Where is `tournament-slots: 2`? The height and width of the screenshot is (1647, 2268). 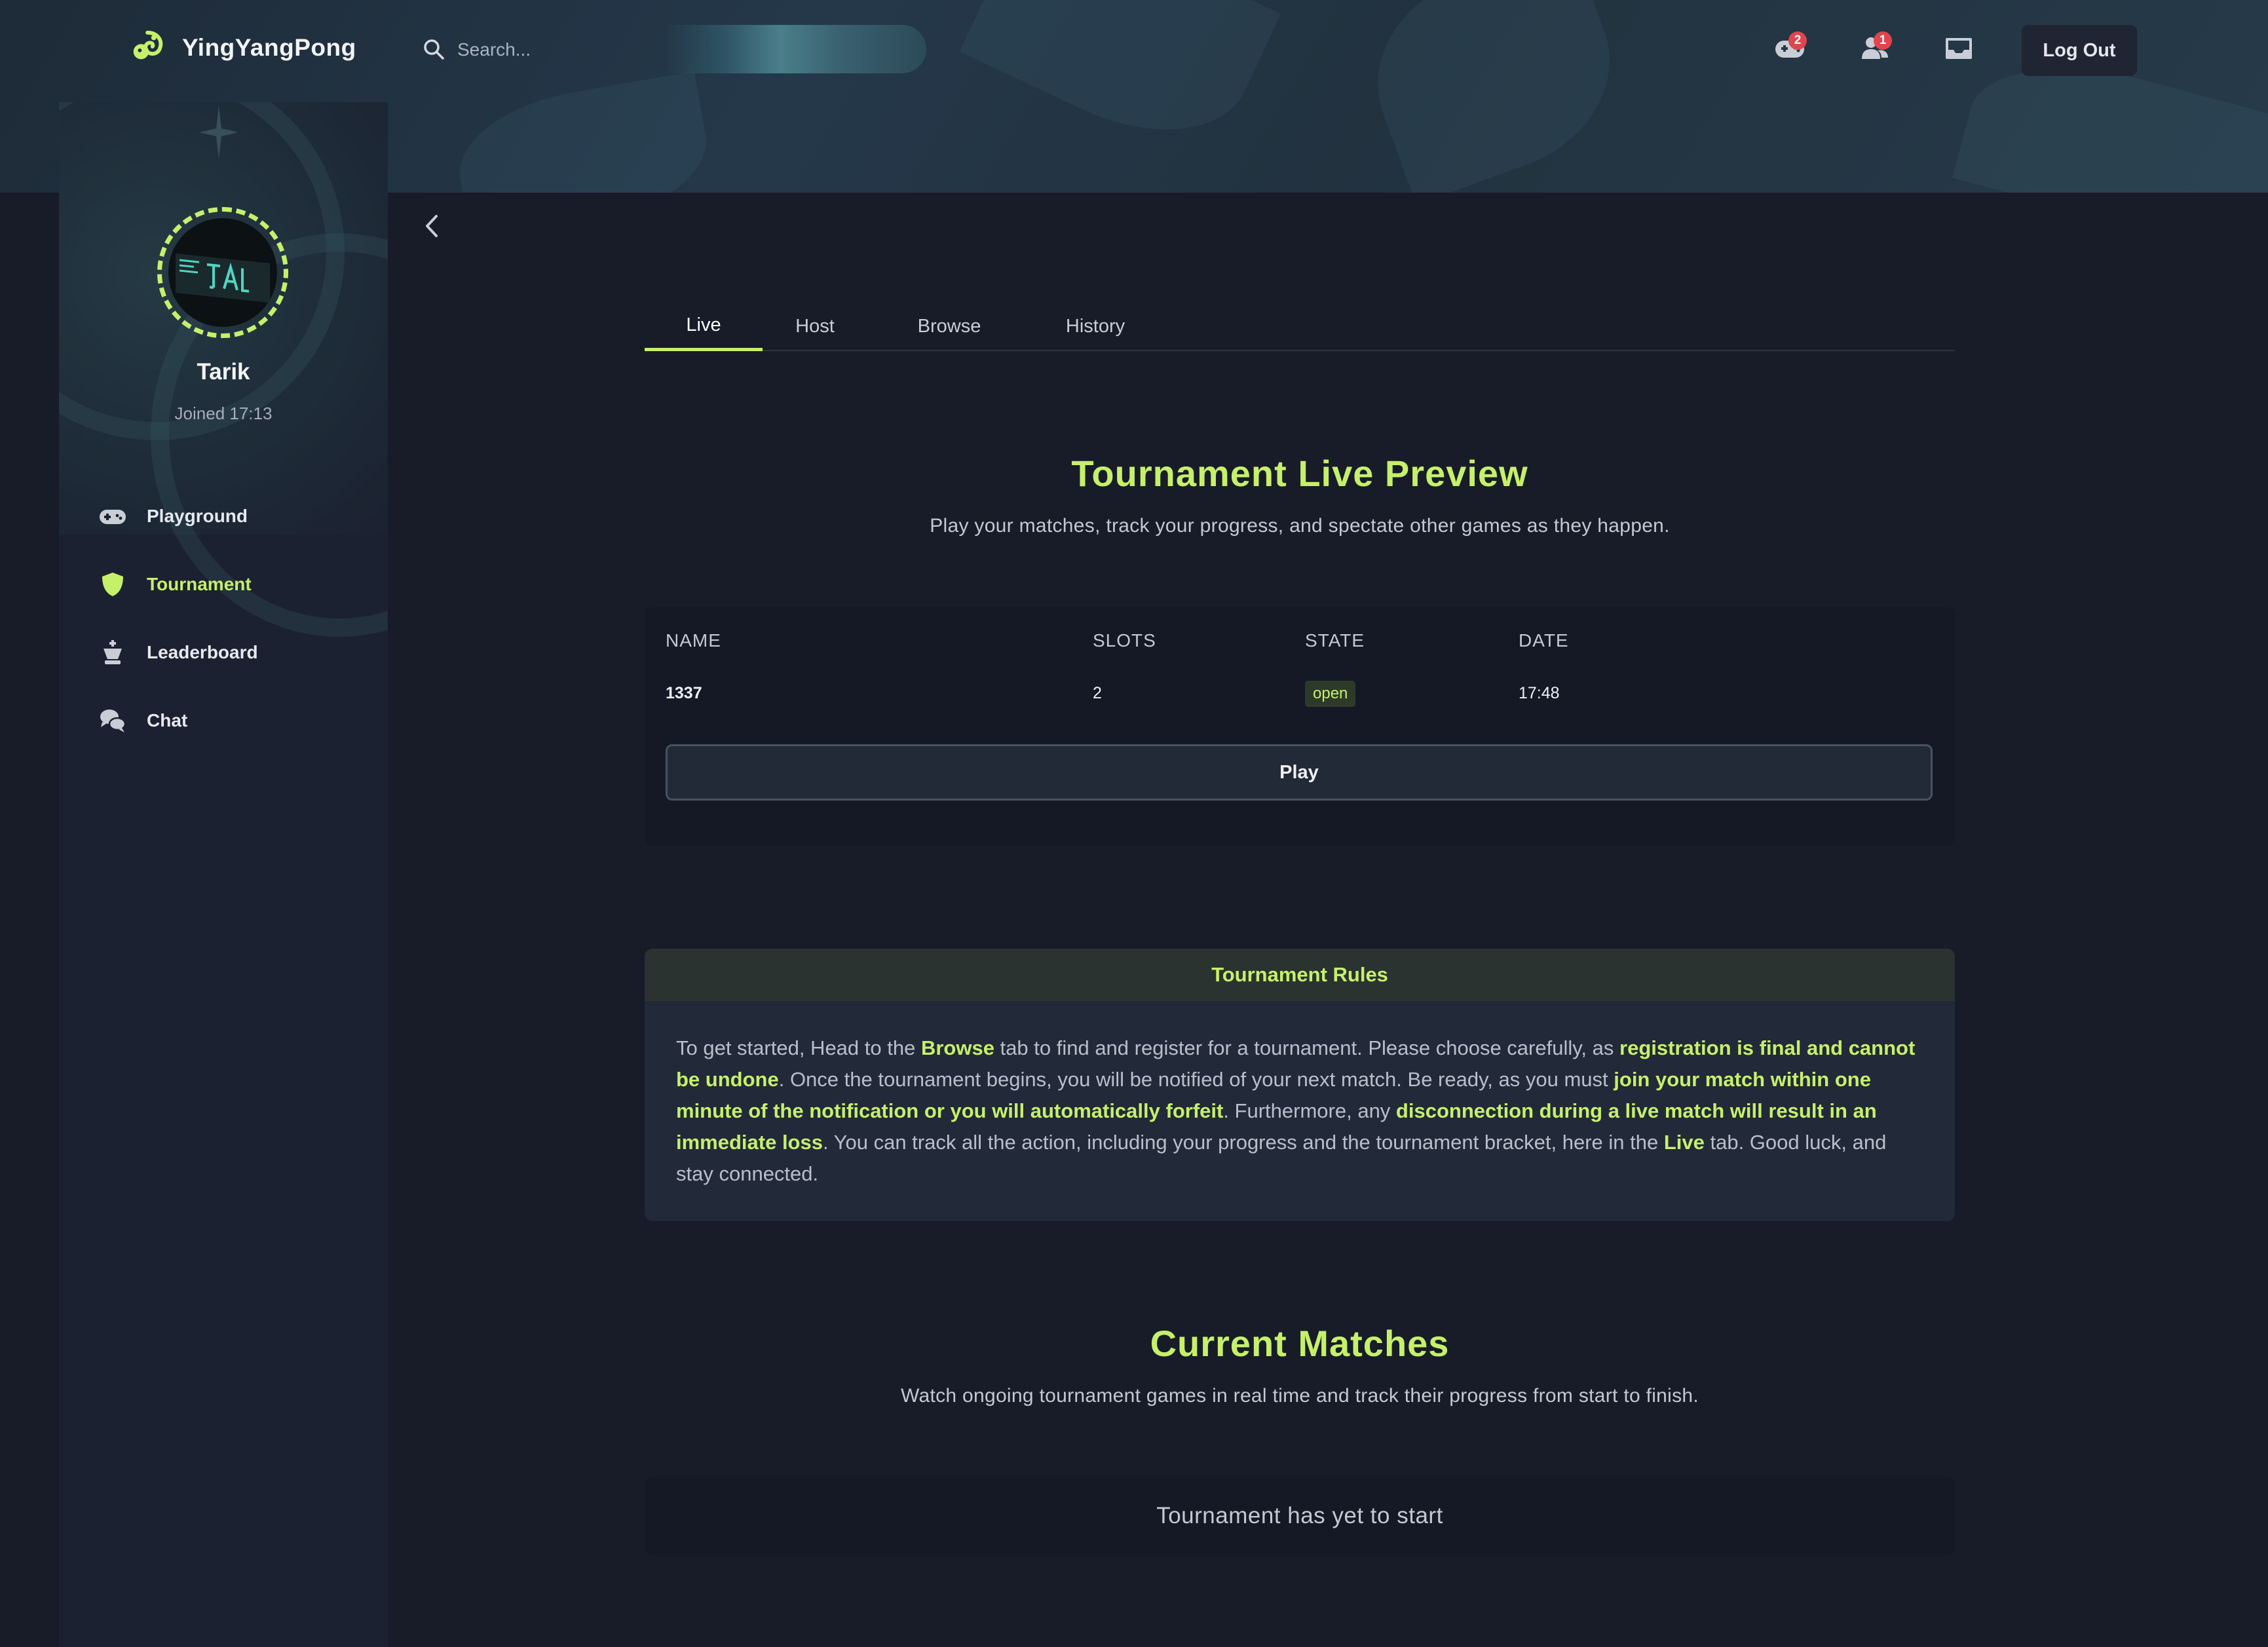
tournament-slots: 2 is located at coordinates (1097, 693).